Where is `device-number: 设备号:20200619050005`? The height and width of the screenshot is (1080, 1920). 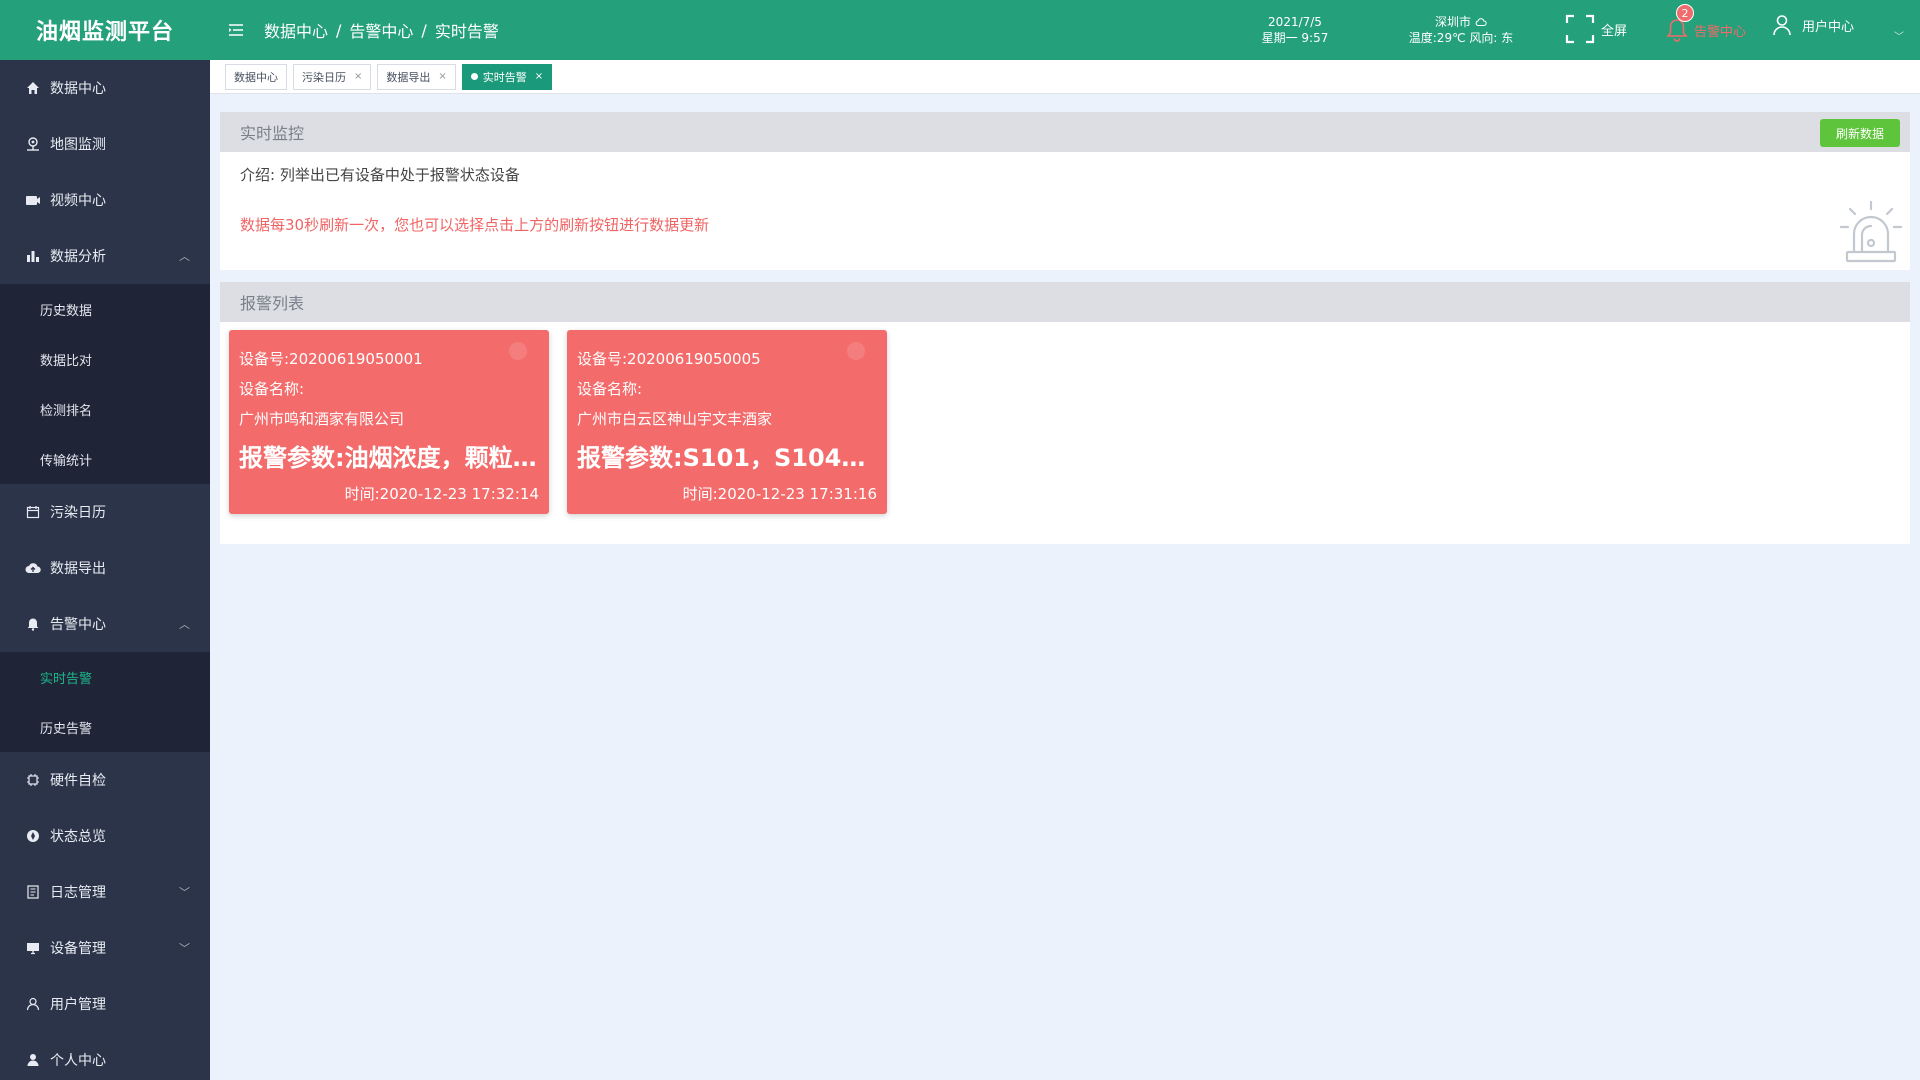
device-number: 设备号:20200619050005 is located at coordinates (669, 359).